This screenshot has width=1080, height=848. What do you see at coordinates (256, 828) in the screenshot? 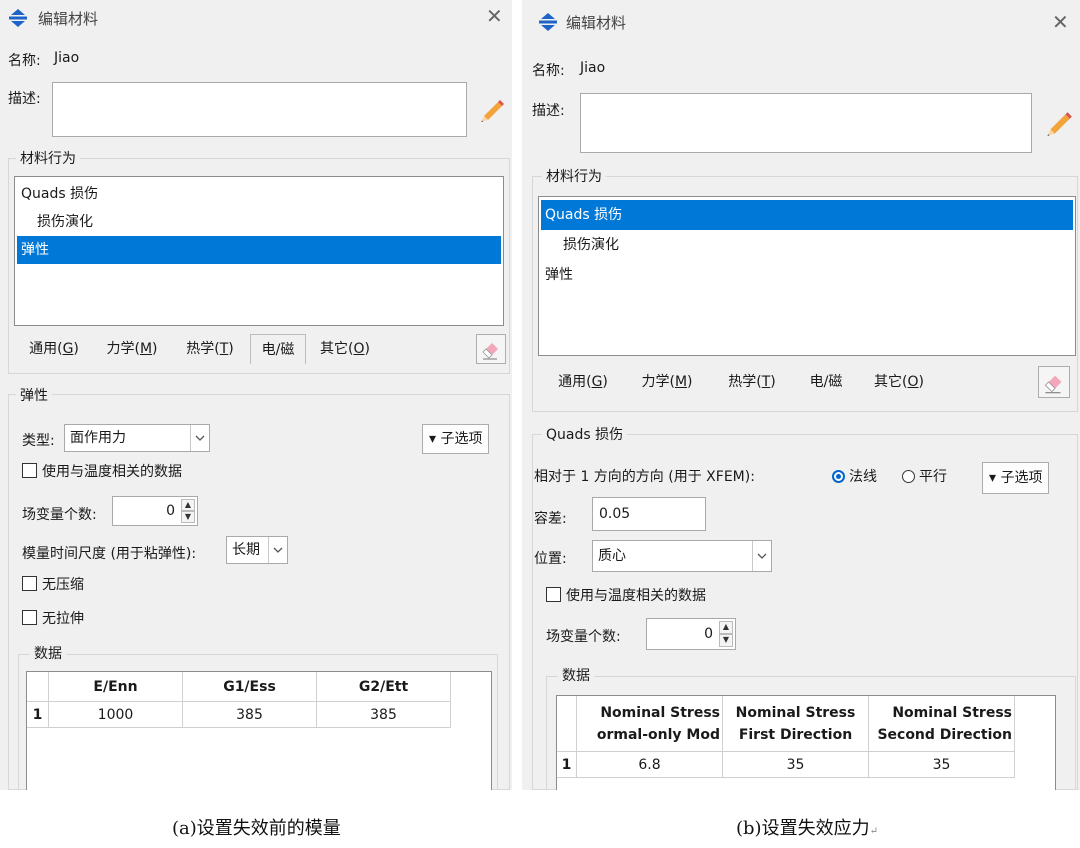
I see `caption-a: (a)设置失效前的模量` at bounding box center [256, 828].